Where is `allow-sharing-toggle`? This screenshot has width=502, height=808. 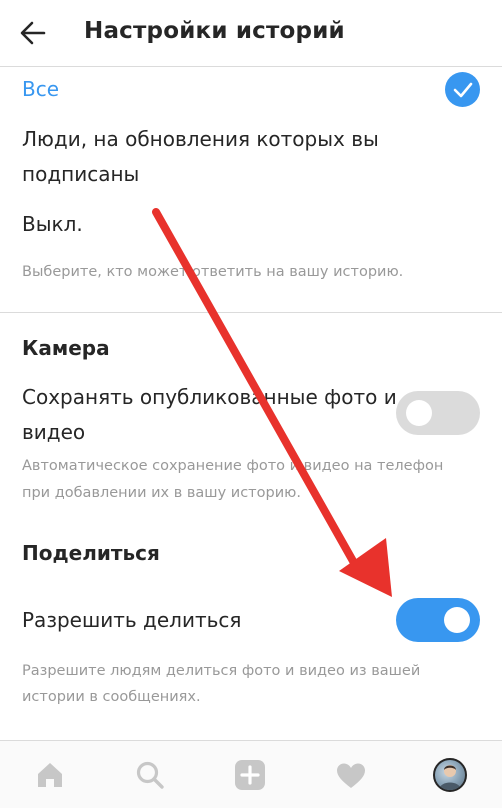 allow-sharing-toggle is located at coordinates (438, 620).